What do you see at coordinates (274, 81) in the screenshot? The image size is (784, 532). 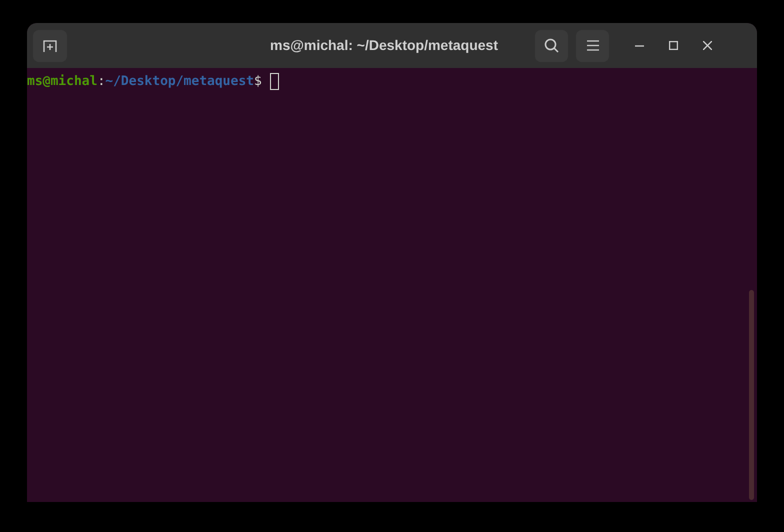 I see `cursor` at bounding box center [274, 81].